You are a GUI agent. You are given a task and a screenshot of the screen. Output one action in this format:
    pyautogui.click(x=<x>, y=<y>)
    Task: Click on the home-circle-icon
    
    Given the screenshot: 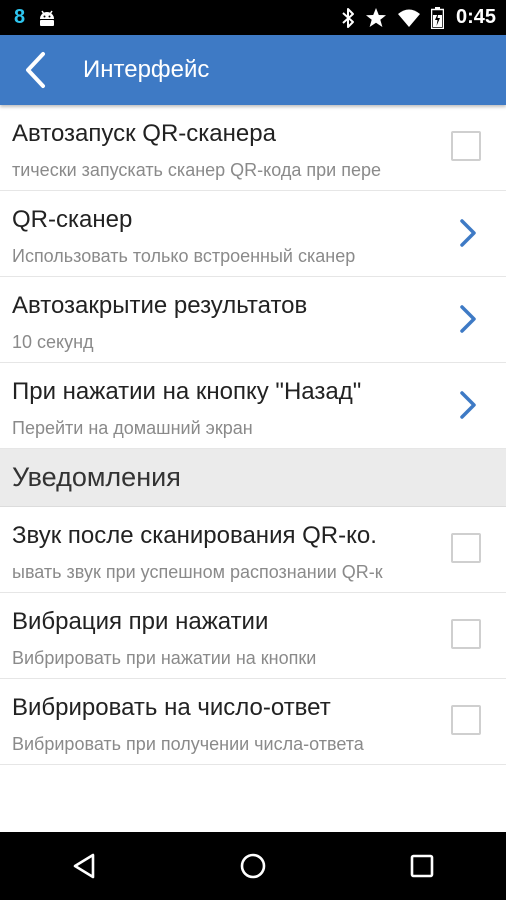 What is the action you would take?
    pyautogui.click(x=253, y=866)
    